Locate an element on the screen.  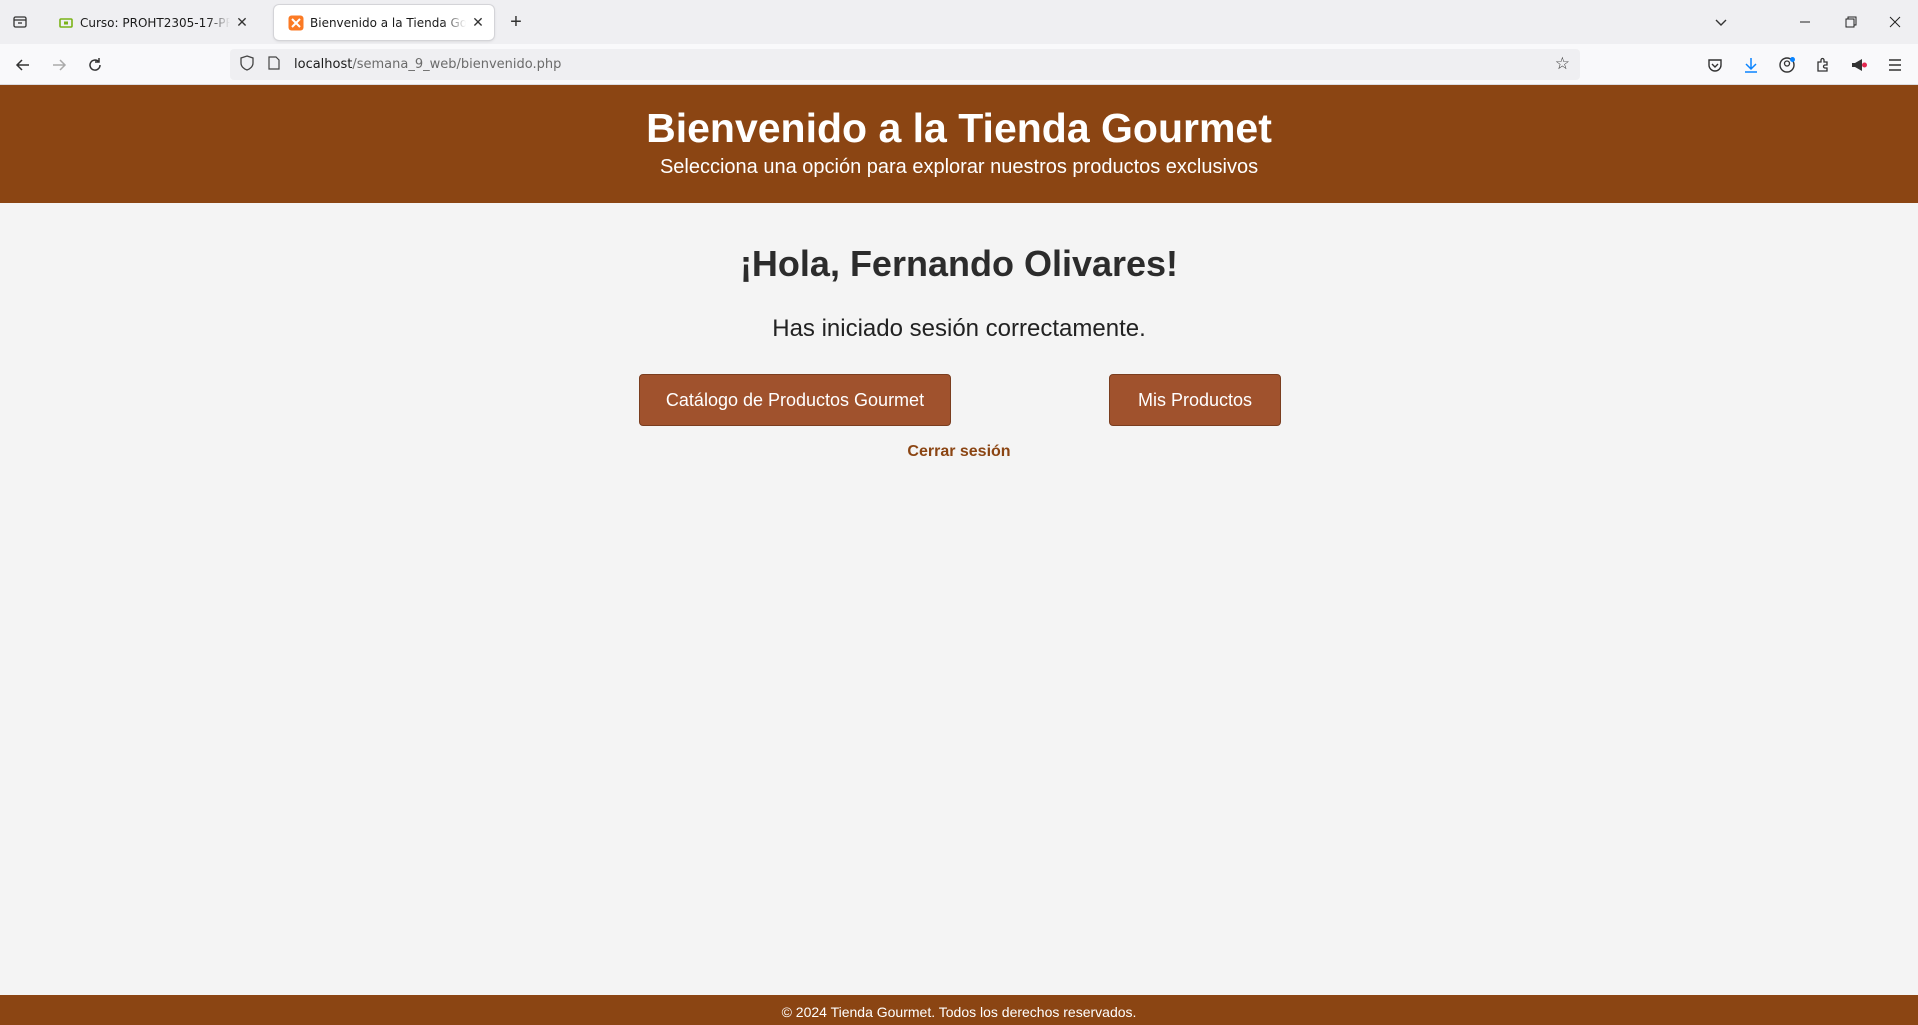
my-products-button: Mis Productos is located at coordinates (1195, 400).